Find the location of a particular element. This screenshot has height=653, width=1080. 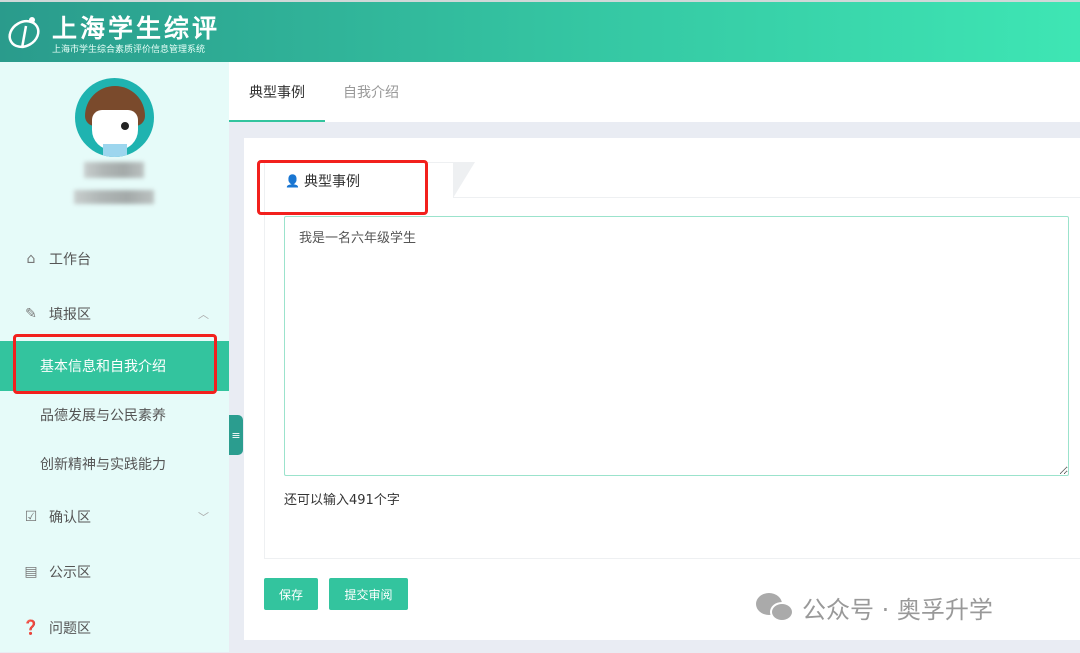

menu-icon: ≡ is located at coordinates (236, 435).